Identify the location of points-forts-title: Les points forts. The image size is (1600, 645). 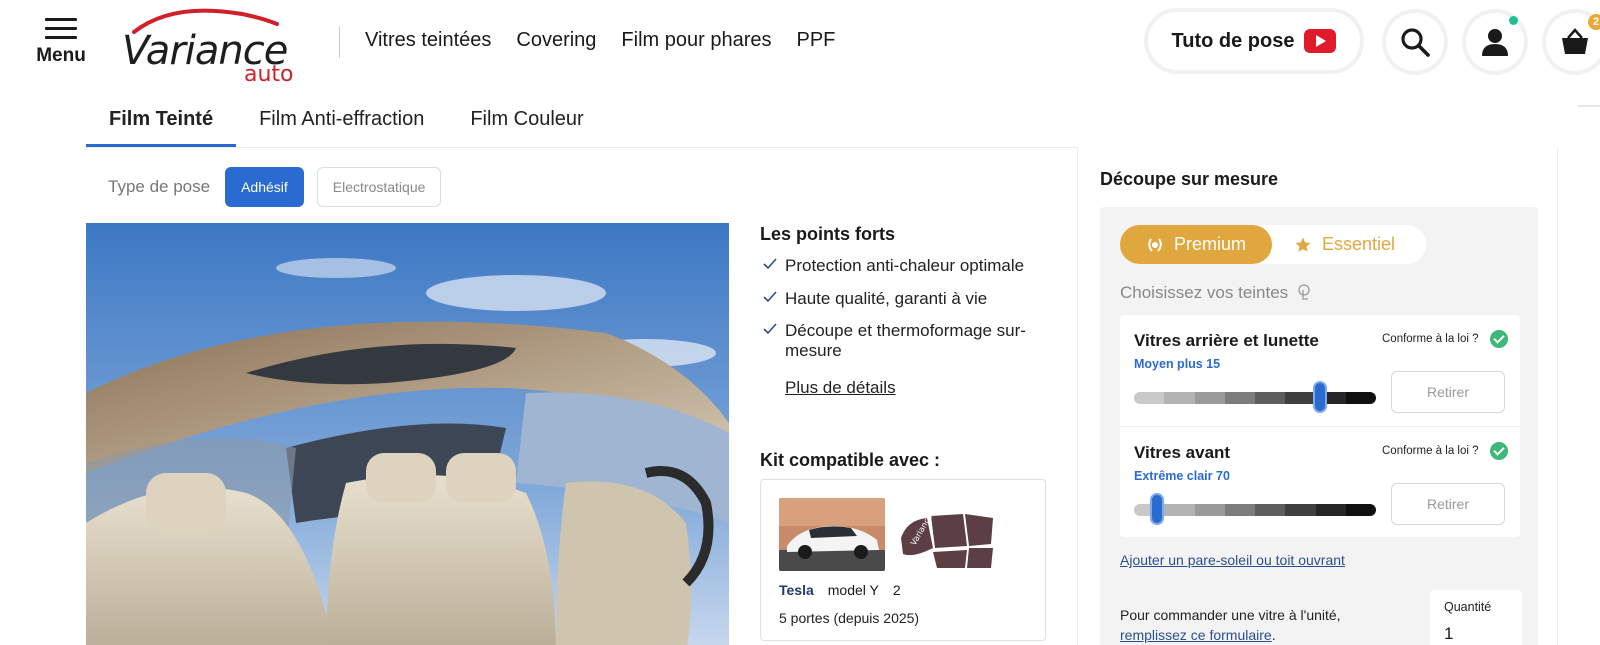
(828, 234).